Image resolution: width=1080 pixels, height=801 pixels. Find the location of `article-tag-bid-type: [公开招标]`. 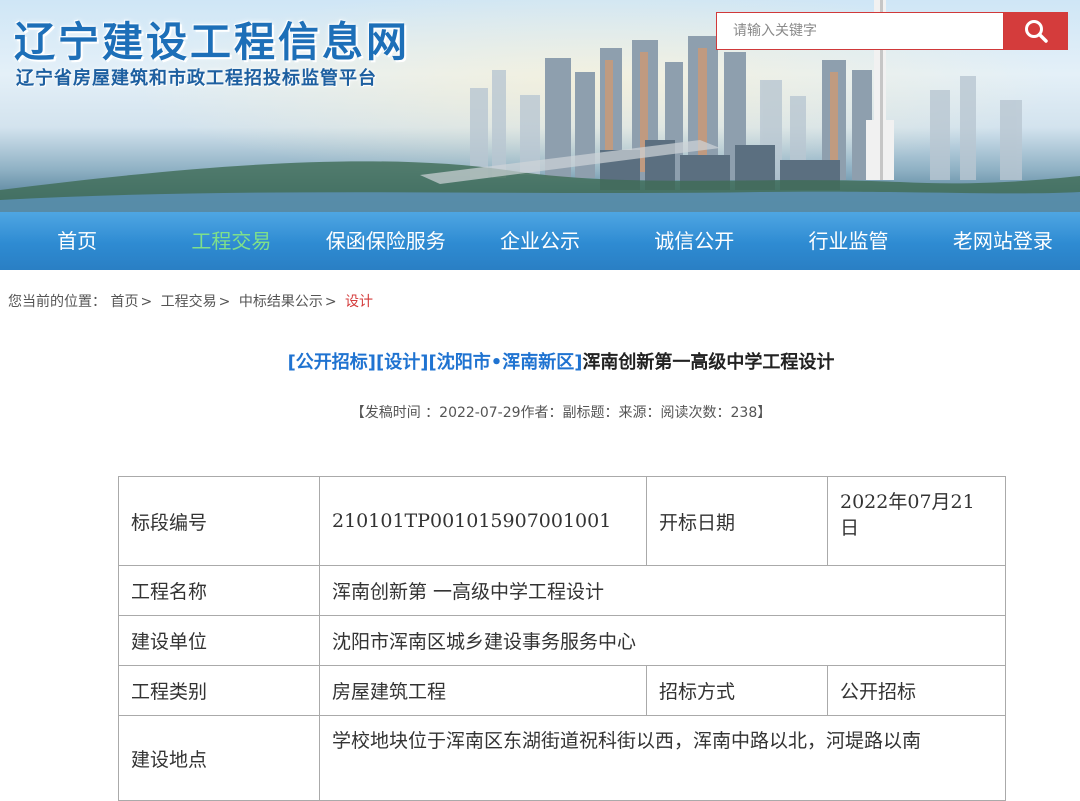

article-tag-bid-type: [公开招标] is located at coordinates (332, 362).